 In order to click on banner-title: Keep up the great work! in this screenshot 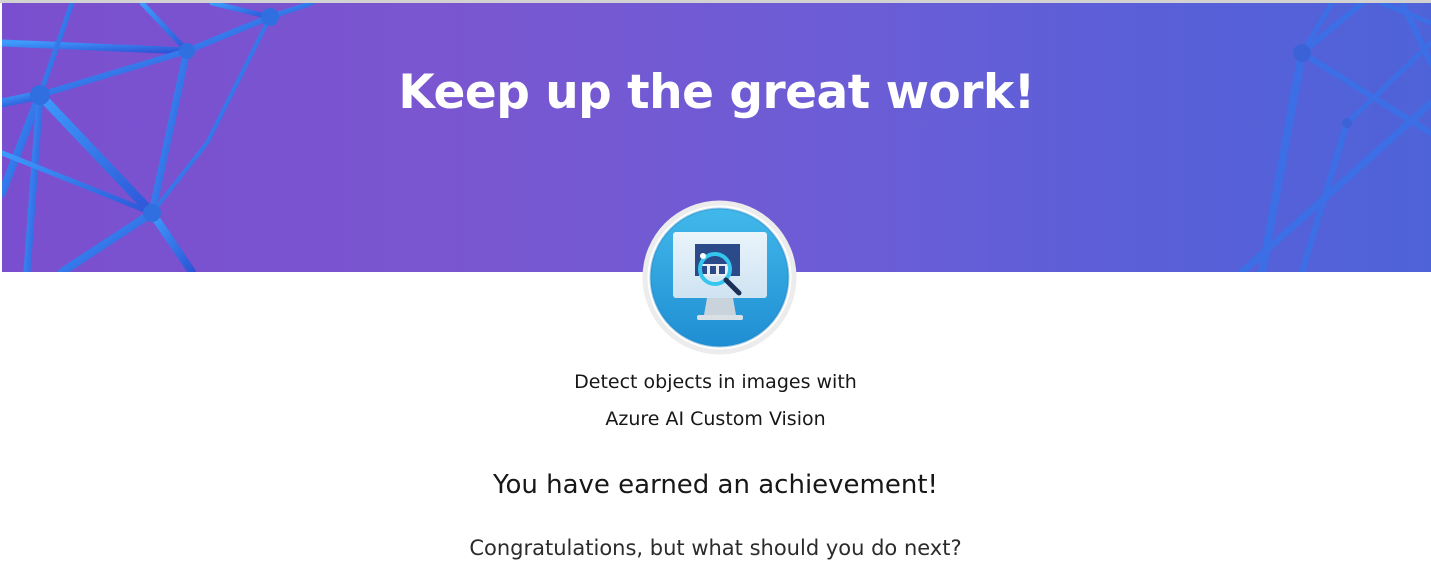, I will do `click(716, 92)`.